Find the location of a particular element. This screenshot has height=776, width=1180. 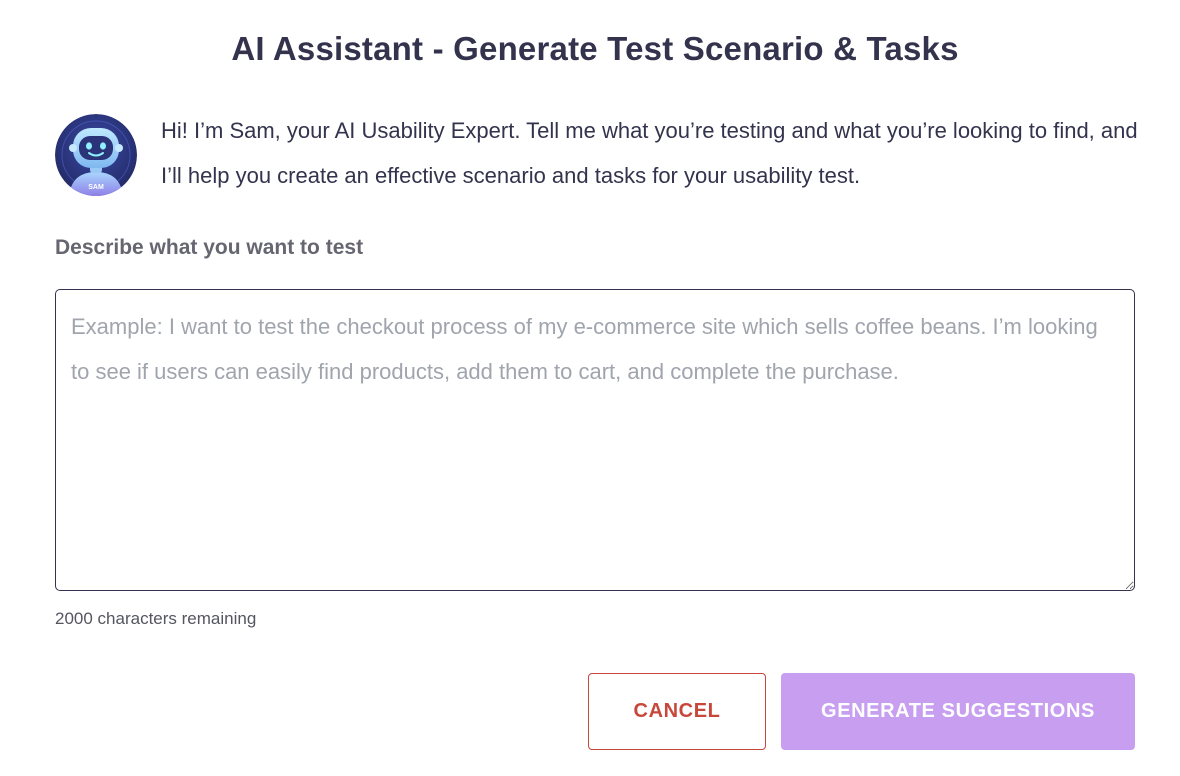

avatar-badge: SAM is located at coordinates (96, 187).